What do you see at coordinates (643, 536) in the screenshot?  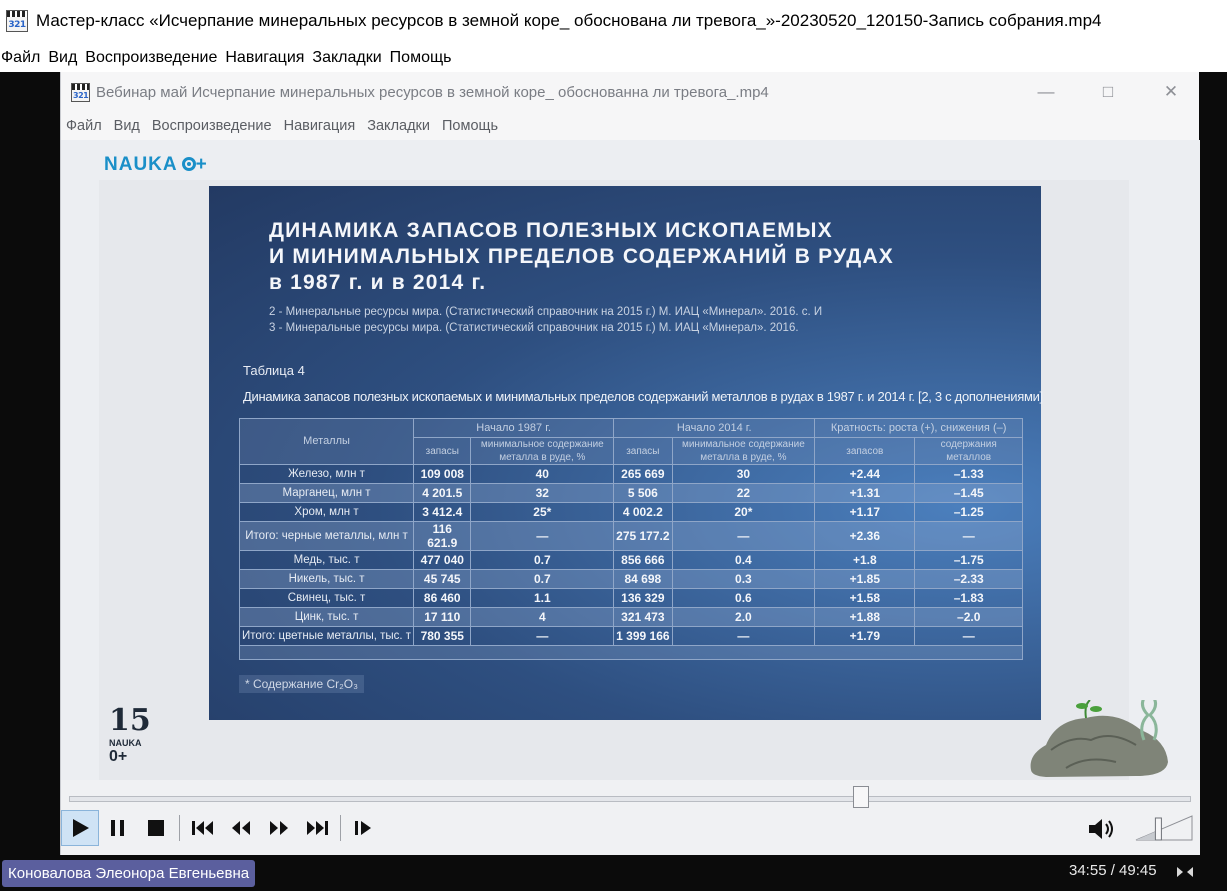 I see `table-cell: 275 177.2` at bounding box center [643, 536].